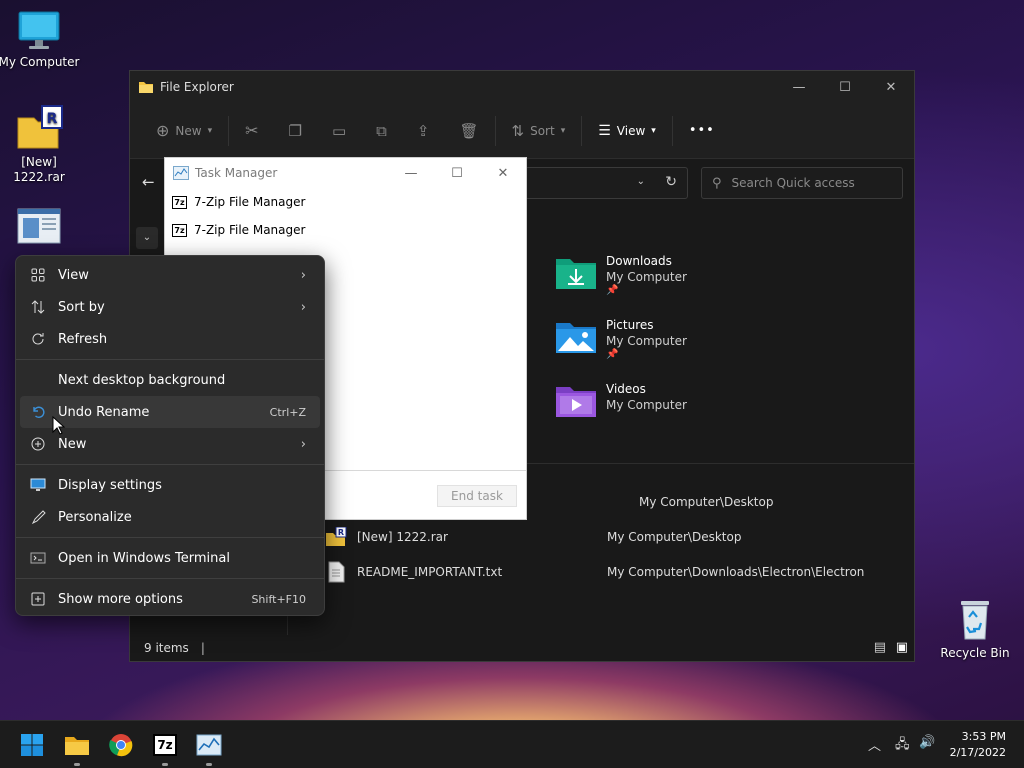  Describe the element at coordinates (674, 537) in the screenshot. I see `file-location: My Computer\Desktop` at that location.